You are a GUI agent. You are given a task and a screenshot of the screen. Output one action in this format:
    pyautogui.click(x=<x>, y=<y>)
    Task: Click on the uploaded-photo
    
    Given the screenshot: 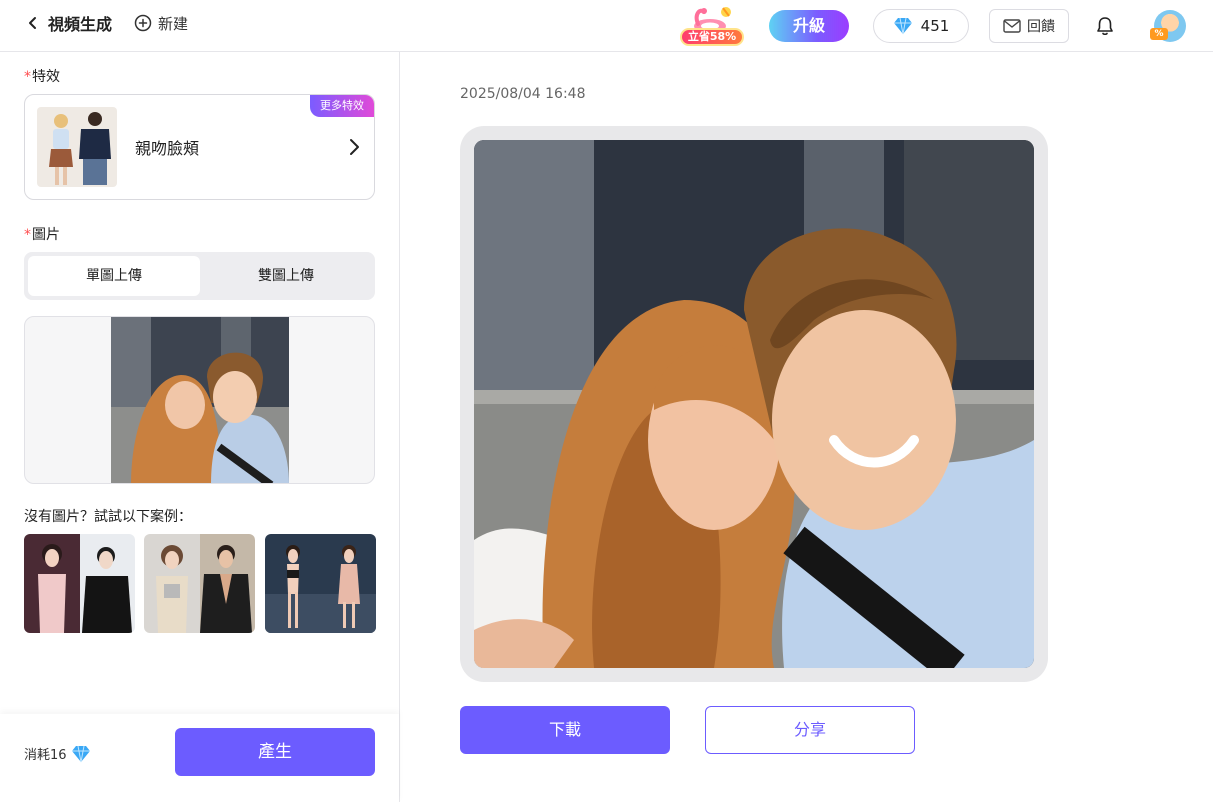 What is the action you would take?
    pyautogui.click(x=200, y=400)
    